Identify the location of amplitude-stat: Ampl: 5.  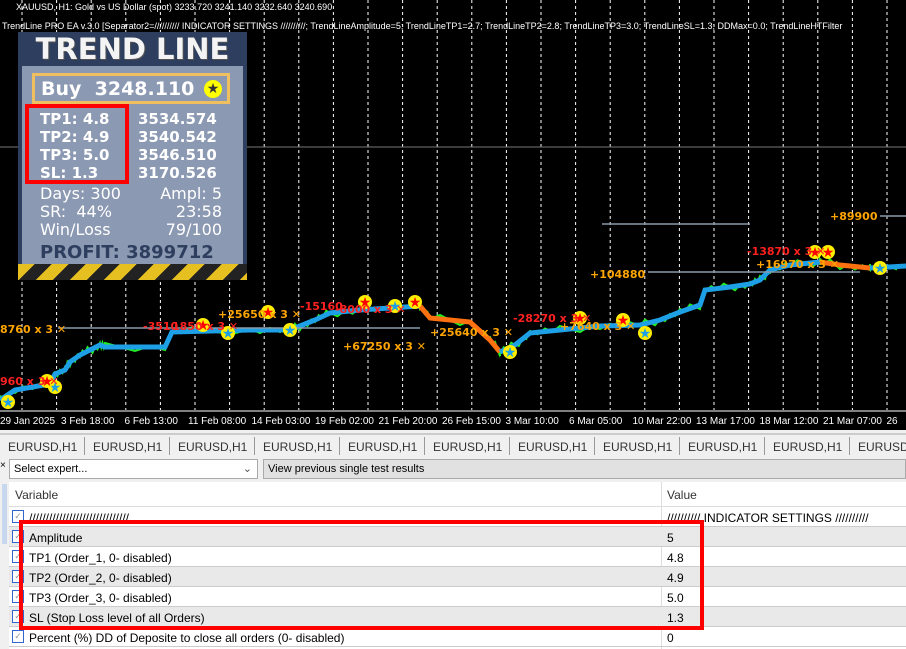
(191, 193).